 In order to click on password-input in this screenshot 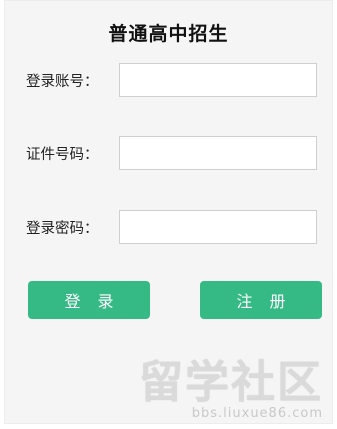, I will do `click(218, 227)`.